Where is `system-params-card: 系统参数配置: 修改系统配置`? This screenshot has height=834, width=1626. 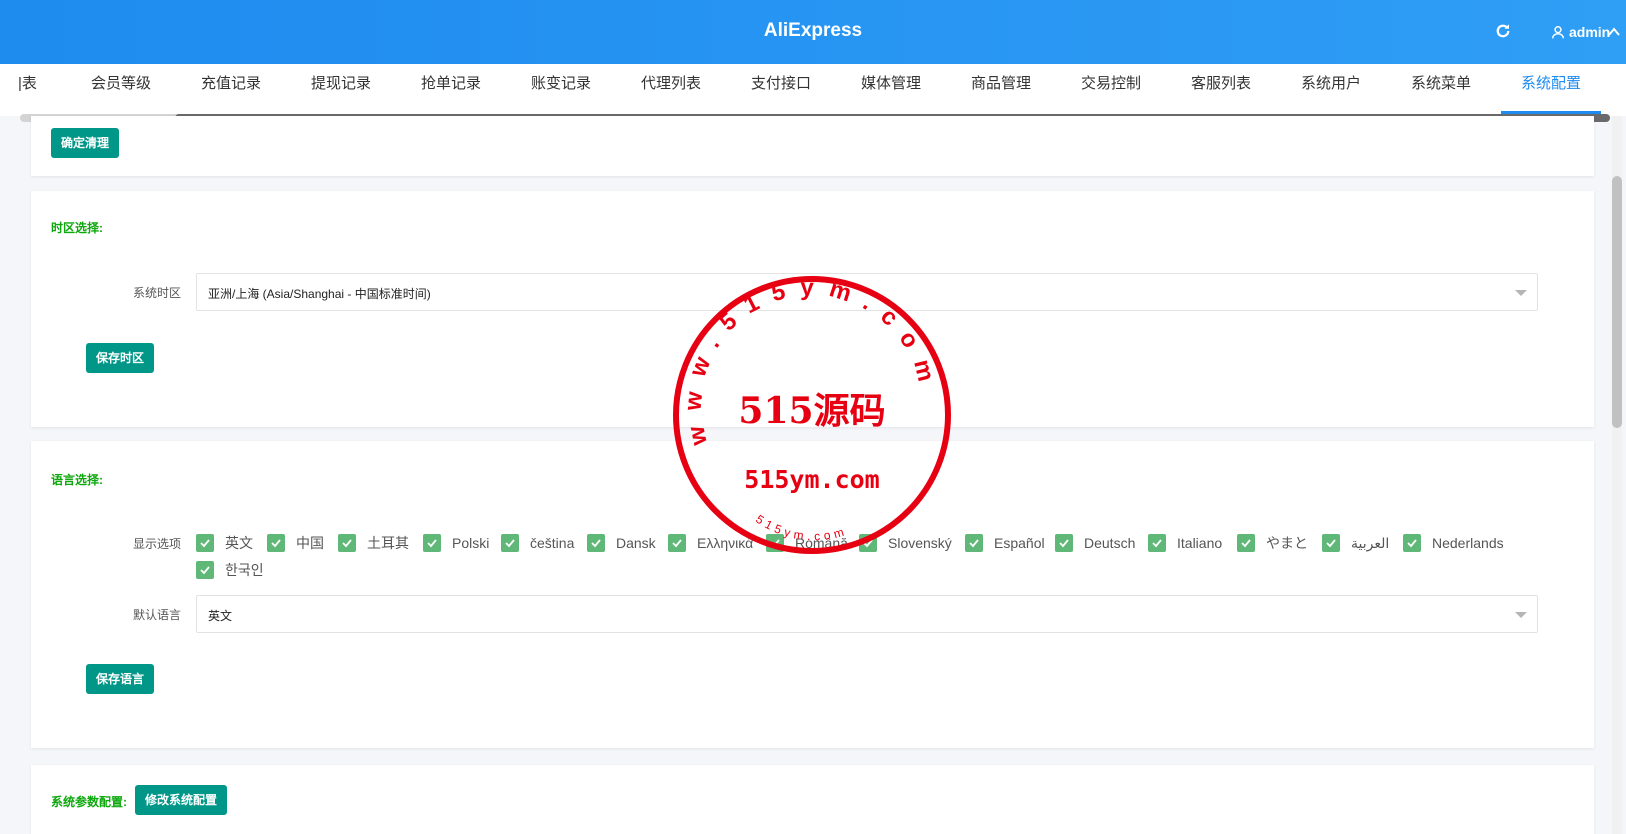 system-params-card: 系统参数配置: 修改系统配置 is located at coordinates (812, 799).